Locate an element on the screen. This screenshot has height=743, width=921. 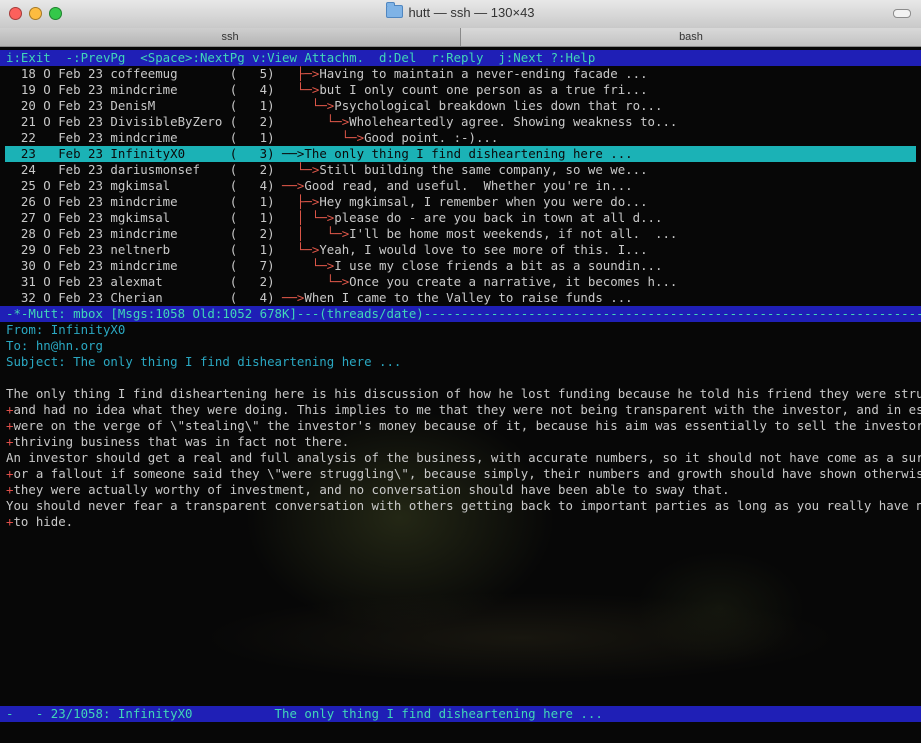
message-meta: 18 O Feb 23 coffeemug ( 5) is located at coordinates (144, 73).